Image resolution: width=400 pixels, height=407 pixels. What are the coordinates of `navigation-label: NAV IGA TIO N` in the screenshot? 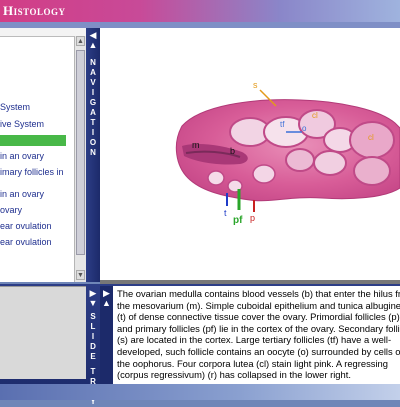 It's located at (93, 107).